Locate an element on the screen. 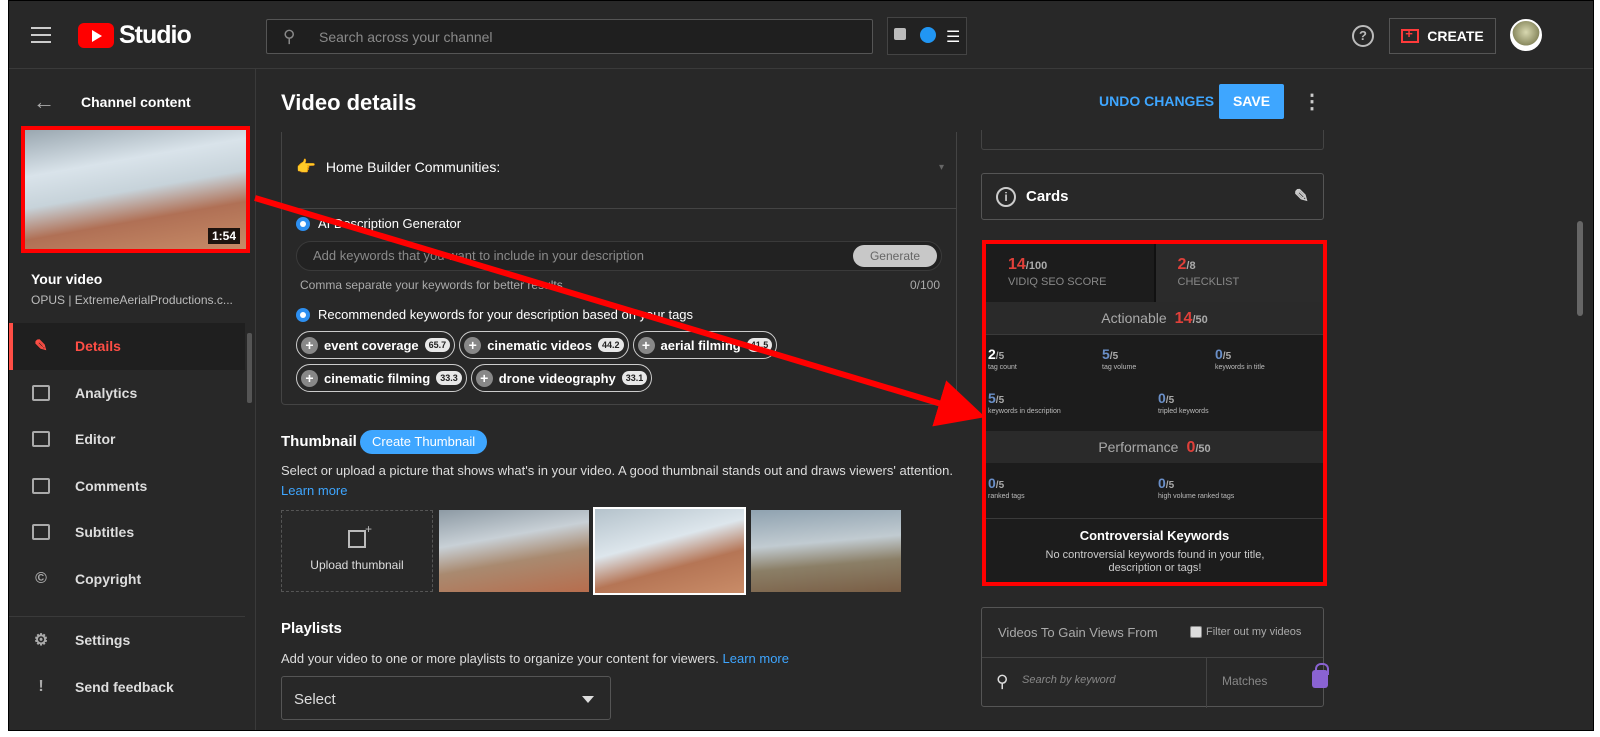 This screenshot has width=1600, height=737. checklist-score: 2/8 is located at coordinates (1186, 264).